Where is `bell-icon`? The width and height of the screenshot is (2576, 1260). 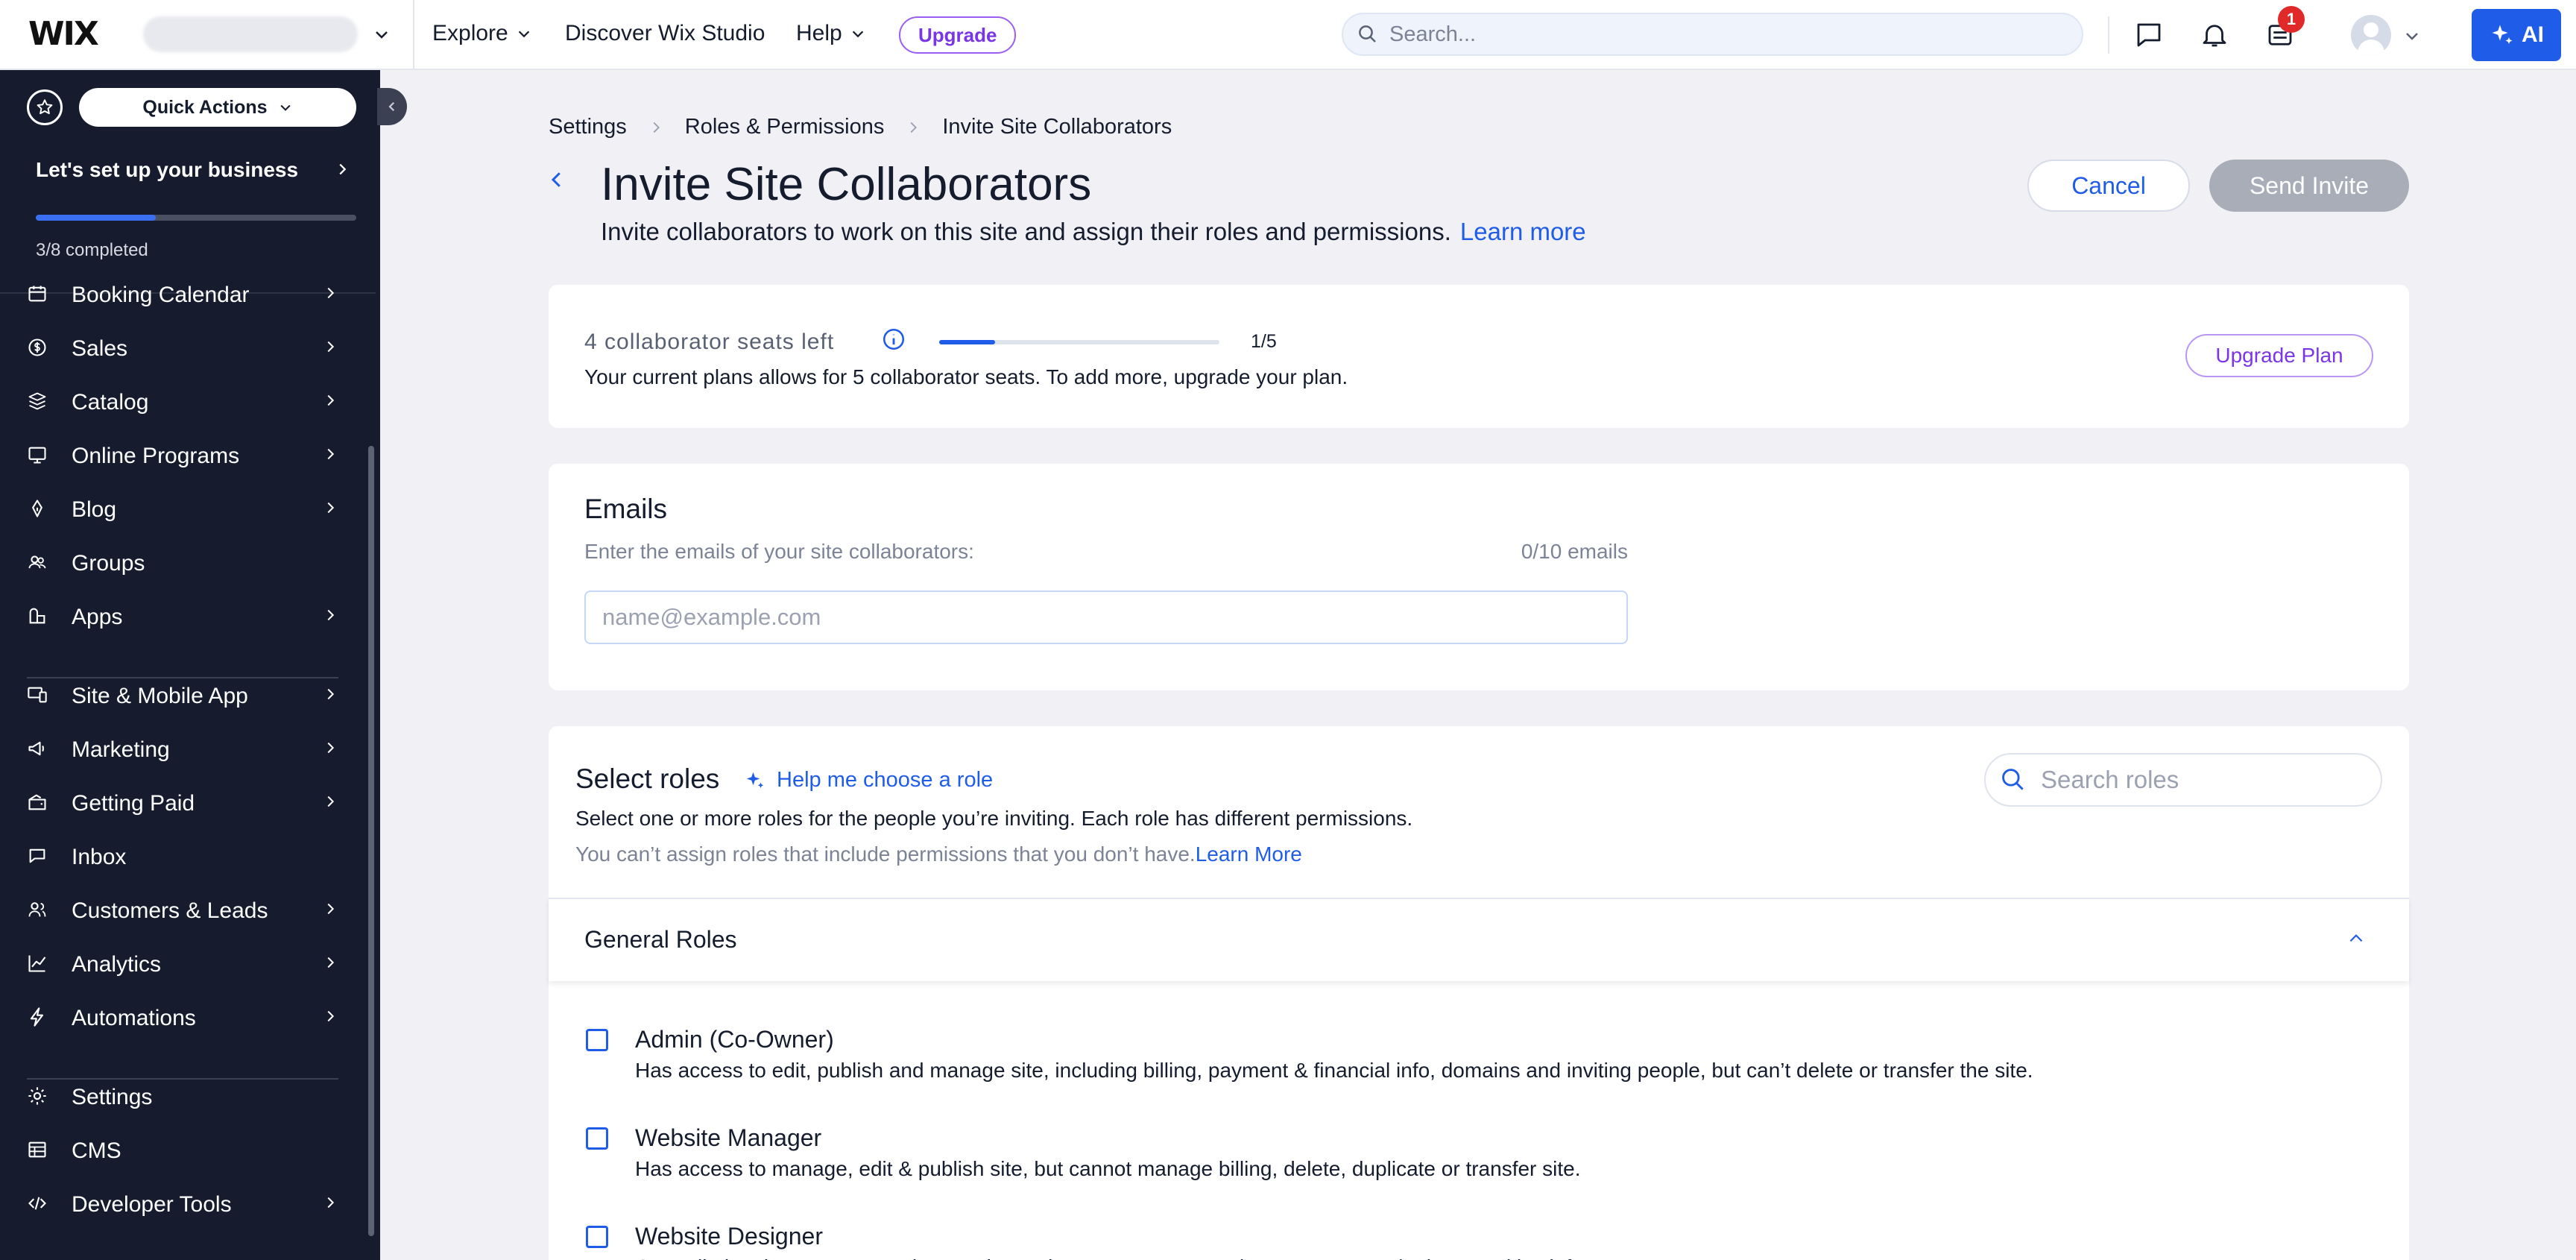 bell-icon is located at coordinates (2214, 35).